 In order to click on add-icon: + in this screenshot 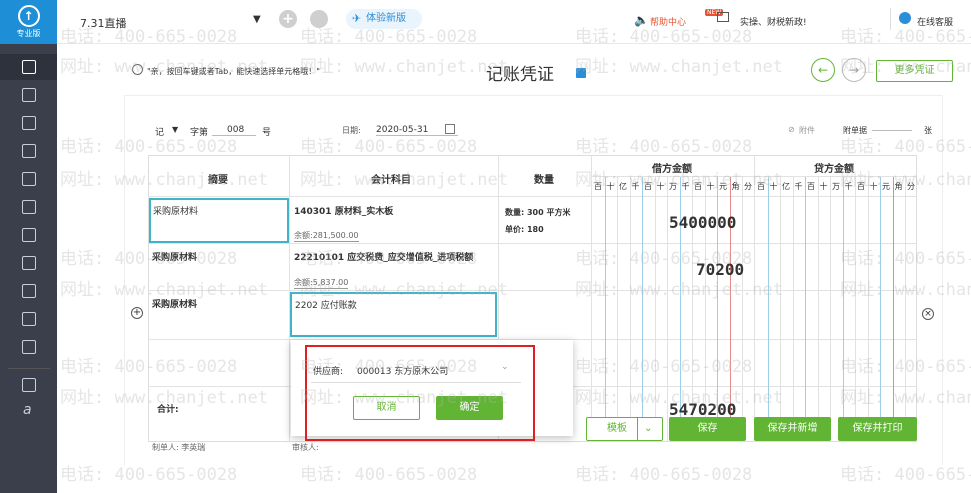, I will do `click(288, 19)`.